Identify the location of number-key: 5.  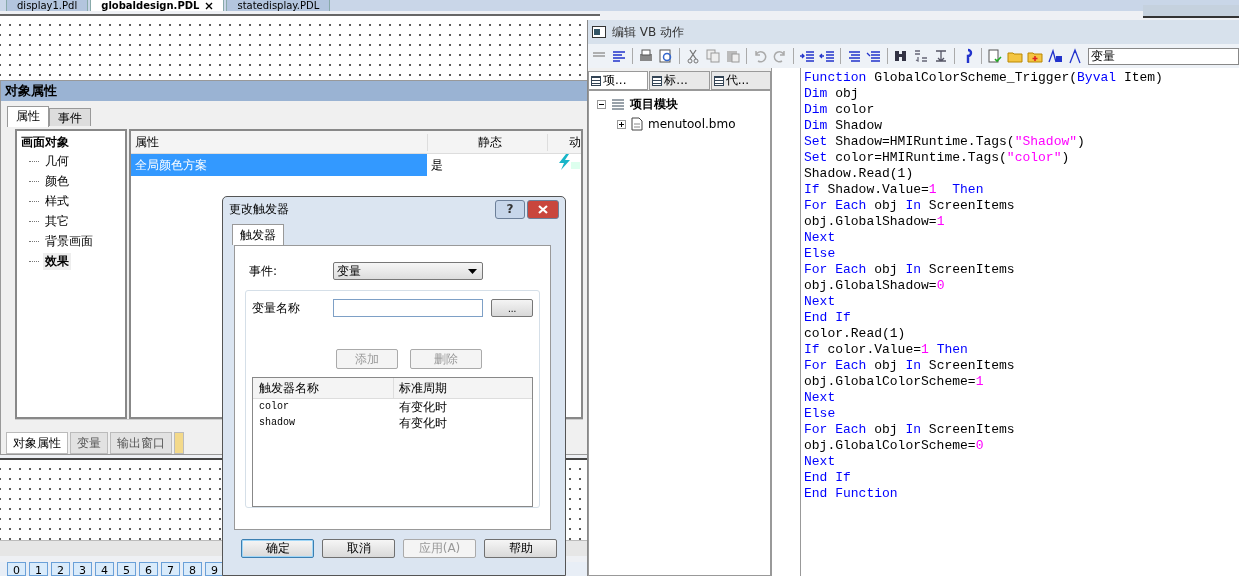
(126, 569).